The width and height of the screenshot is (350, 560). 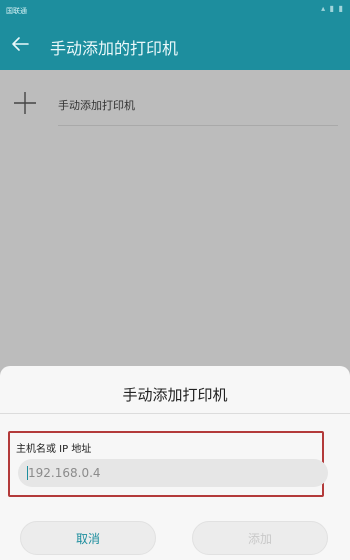 I want to click on cancel-button: 取消, so click(x=88, y=538).